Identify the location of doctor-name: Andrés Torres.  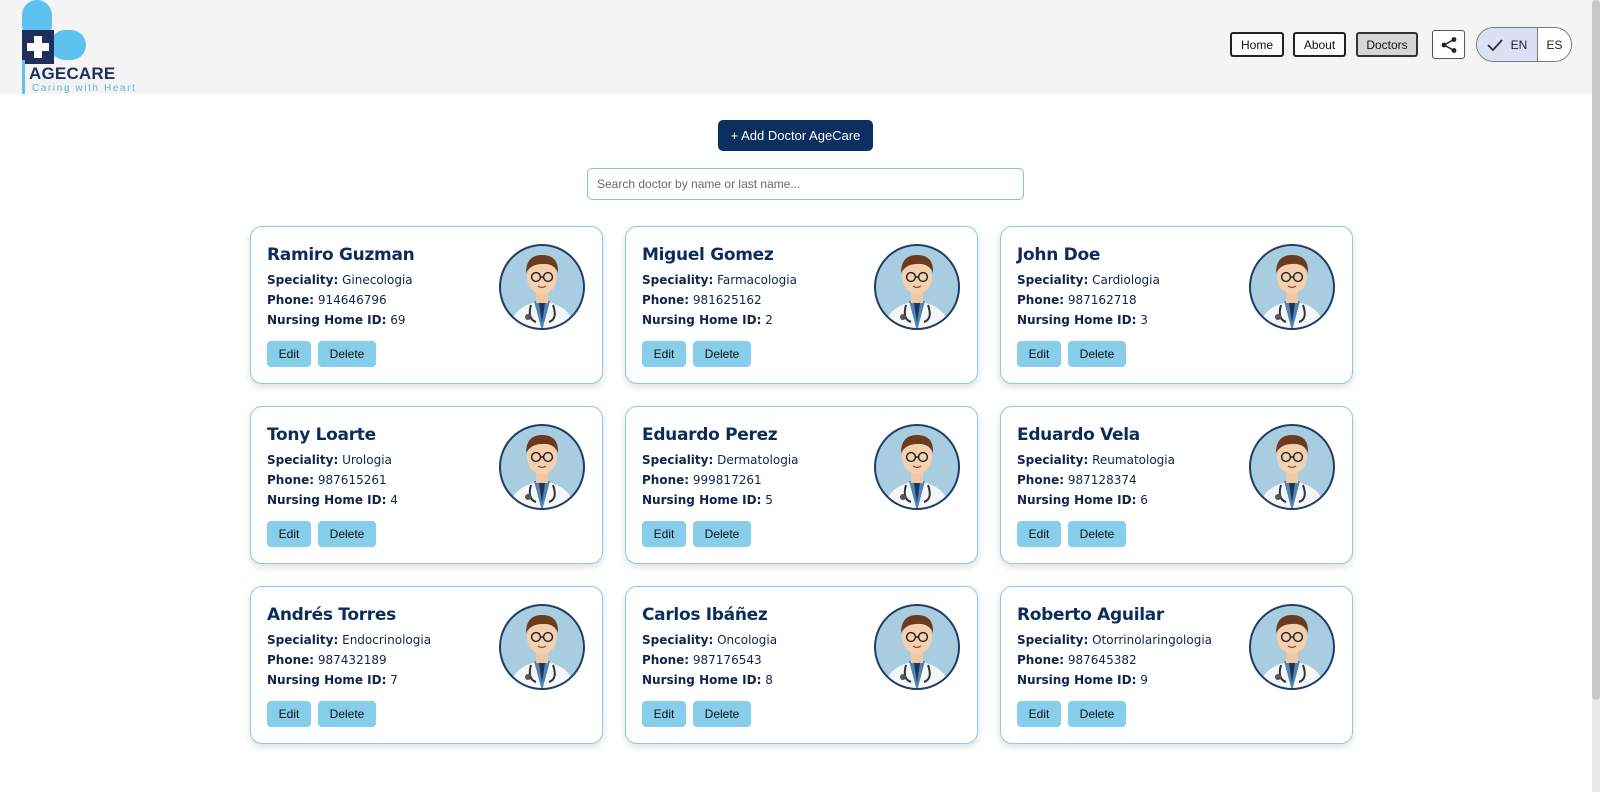
(331, 615).